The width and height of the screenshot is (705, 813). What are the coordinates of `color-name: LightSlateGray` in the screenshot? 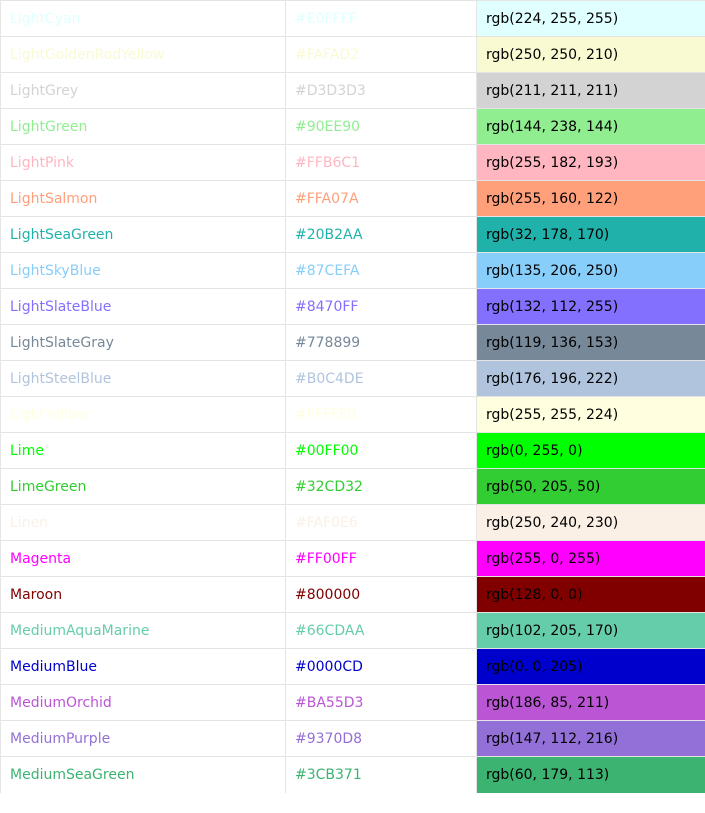 It's located at (143, 342).